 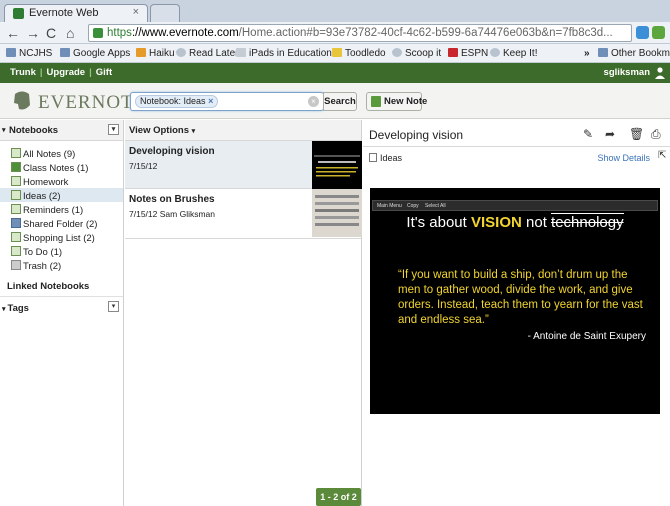 I want to click on expand-icon: ⇱, so click(x=662, y=155).